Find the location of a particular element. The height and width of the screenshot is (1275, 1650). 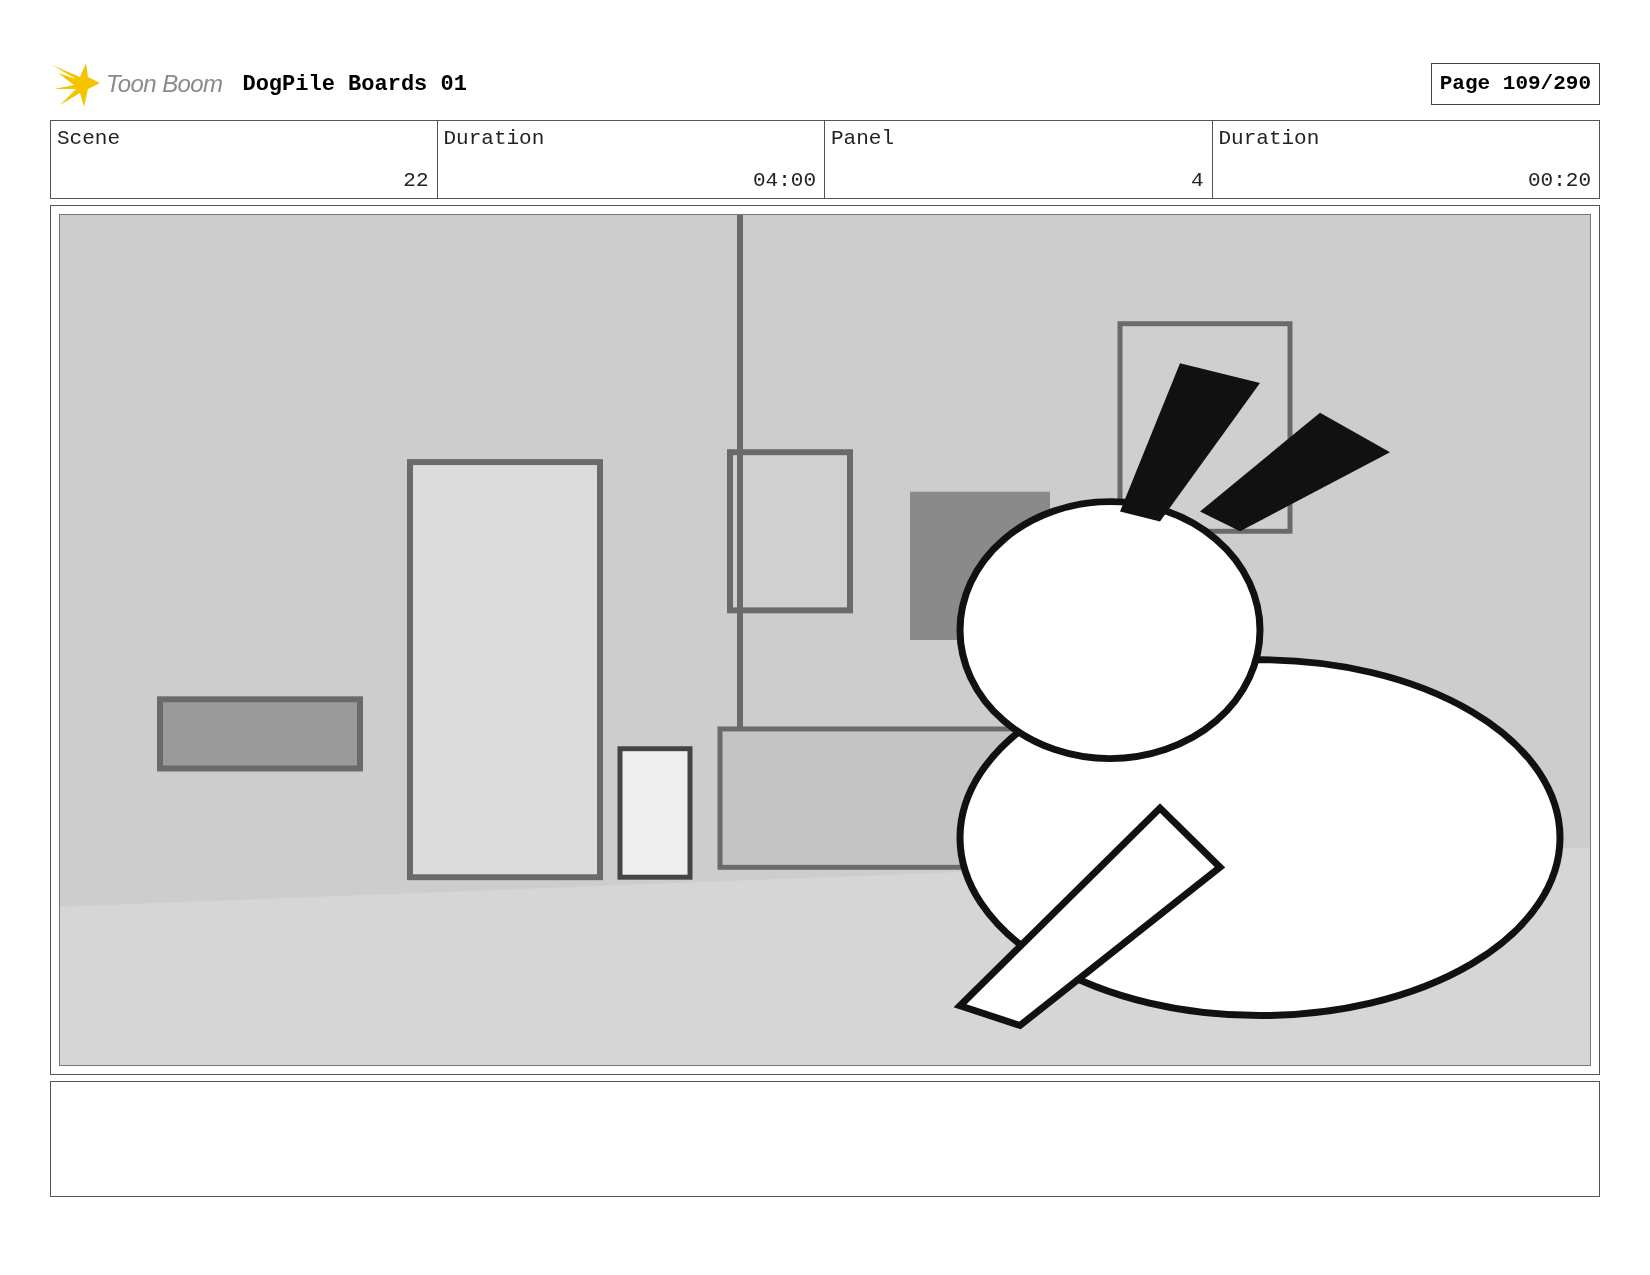

field-value: 4 is located at coordinates (1197, 180).